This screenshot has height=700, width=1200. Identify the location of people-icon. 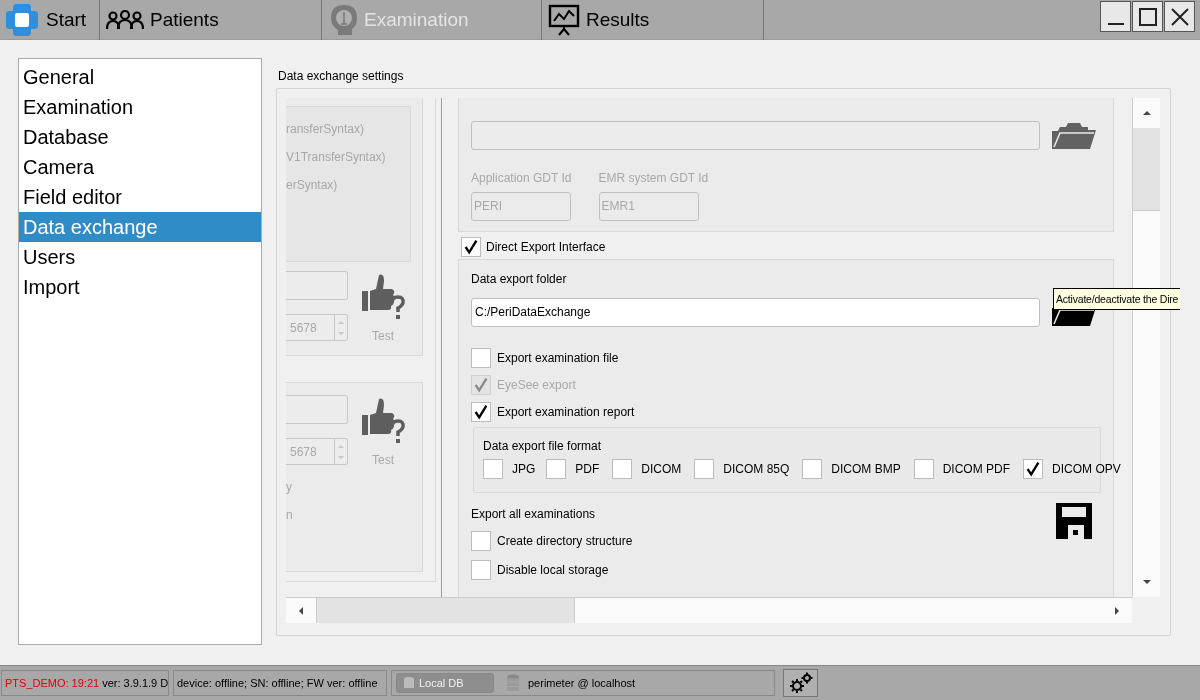
(125, 20).